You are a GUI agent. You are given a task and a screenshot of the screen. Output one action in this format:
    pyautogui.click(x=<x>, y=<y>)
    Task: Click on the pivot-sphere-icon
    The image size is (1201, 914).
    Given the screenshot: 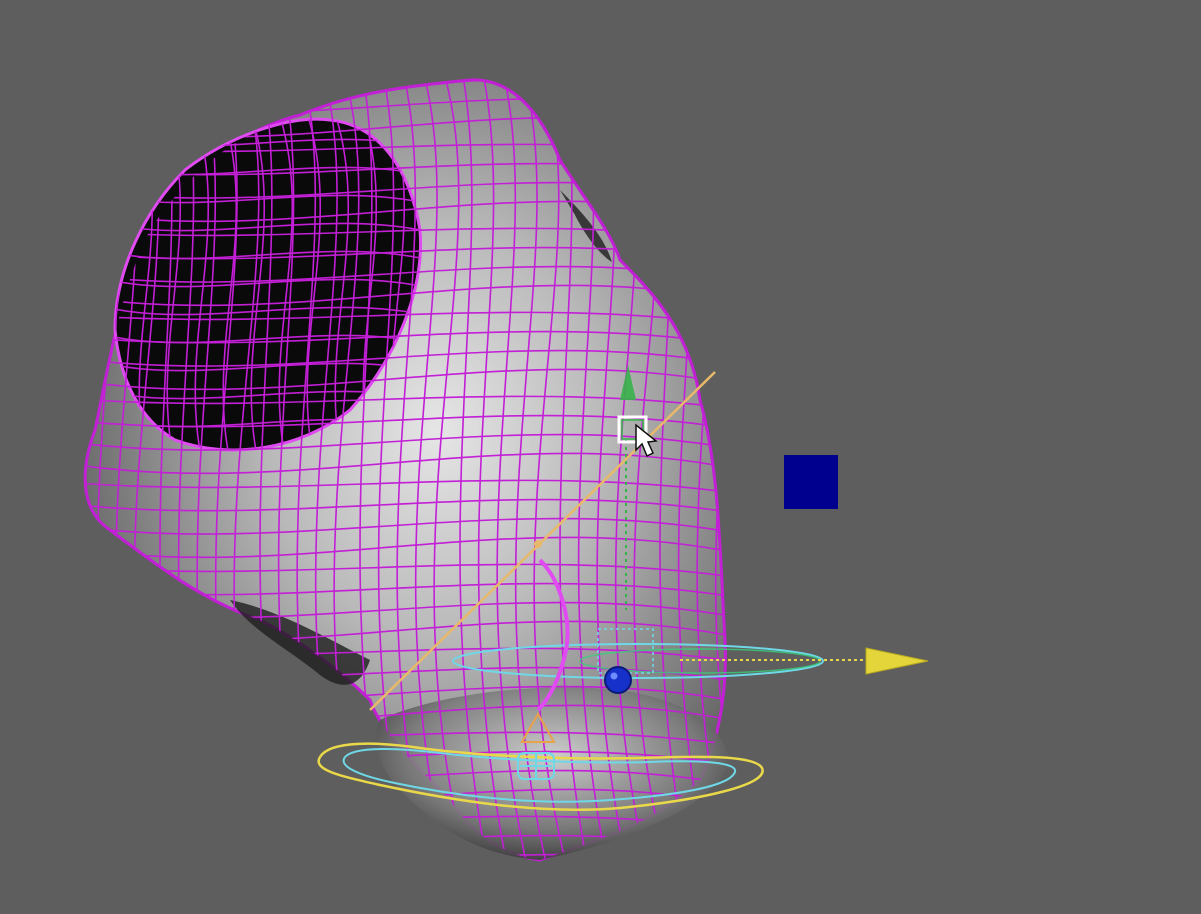 What is the action you would take?
    pyautogui.click(x=618, y=680)
    